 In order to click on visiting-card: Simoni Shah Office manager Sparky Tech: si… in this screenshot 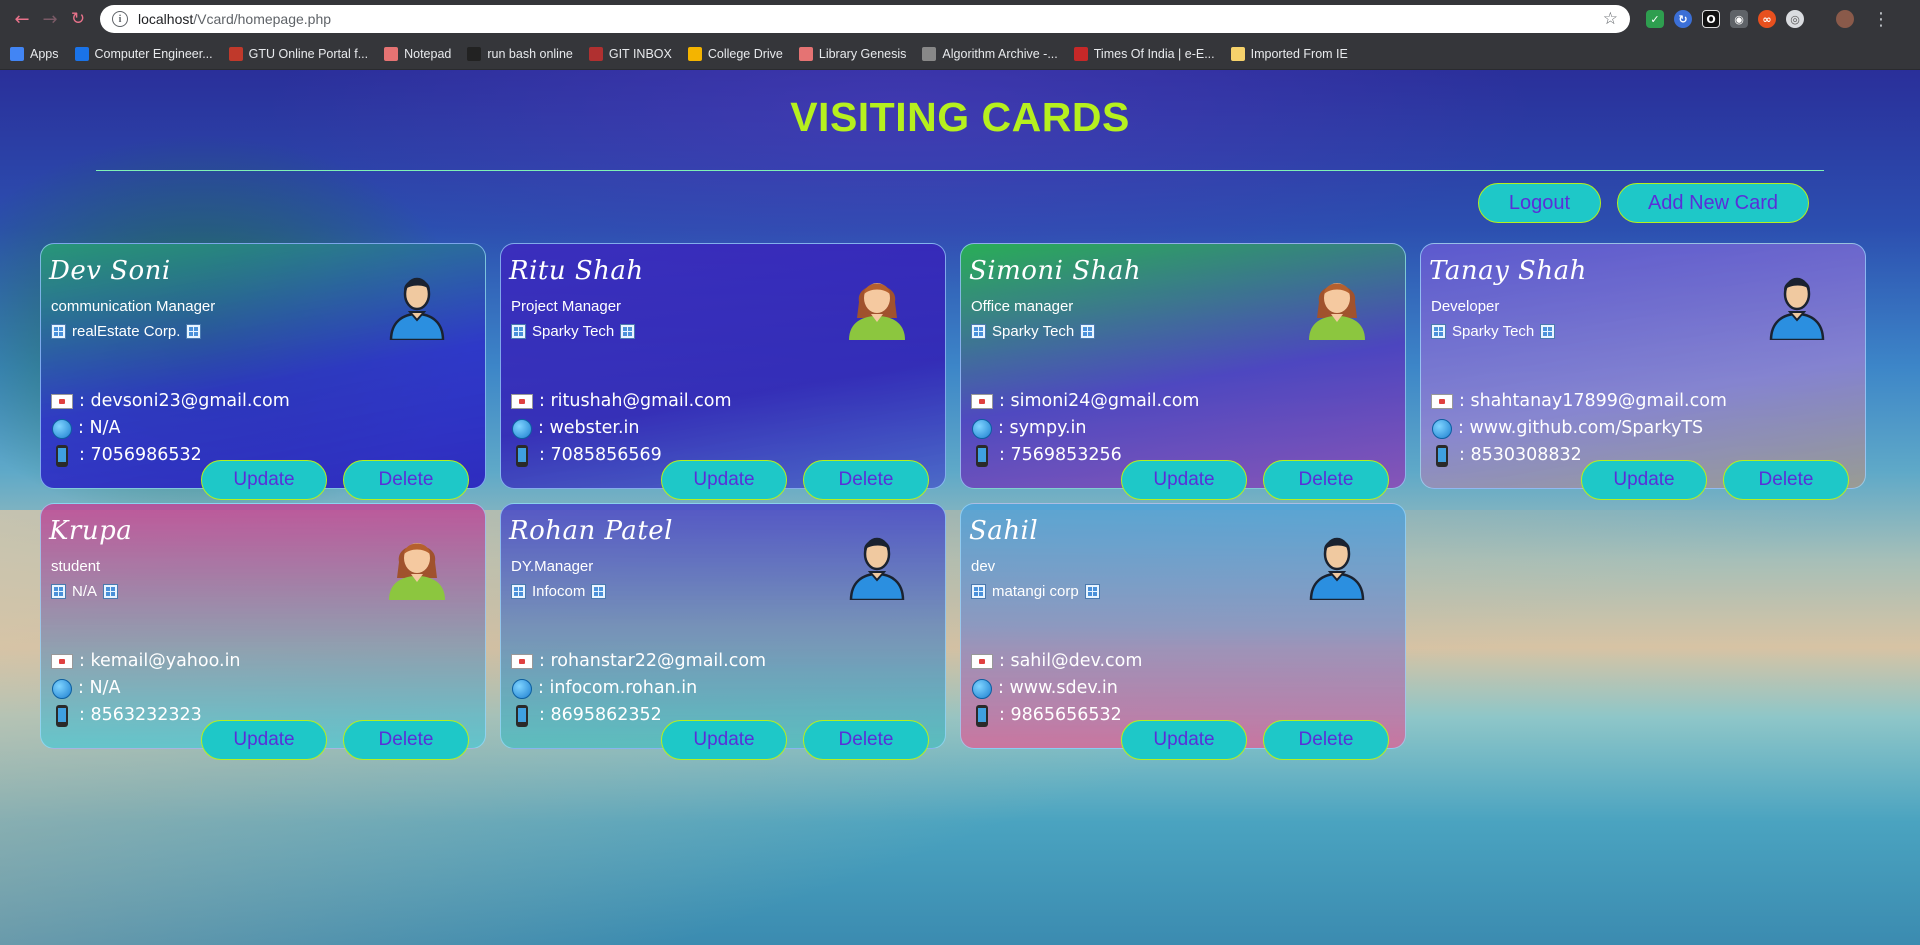, I will do `click(1183, 371)`.